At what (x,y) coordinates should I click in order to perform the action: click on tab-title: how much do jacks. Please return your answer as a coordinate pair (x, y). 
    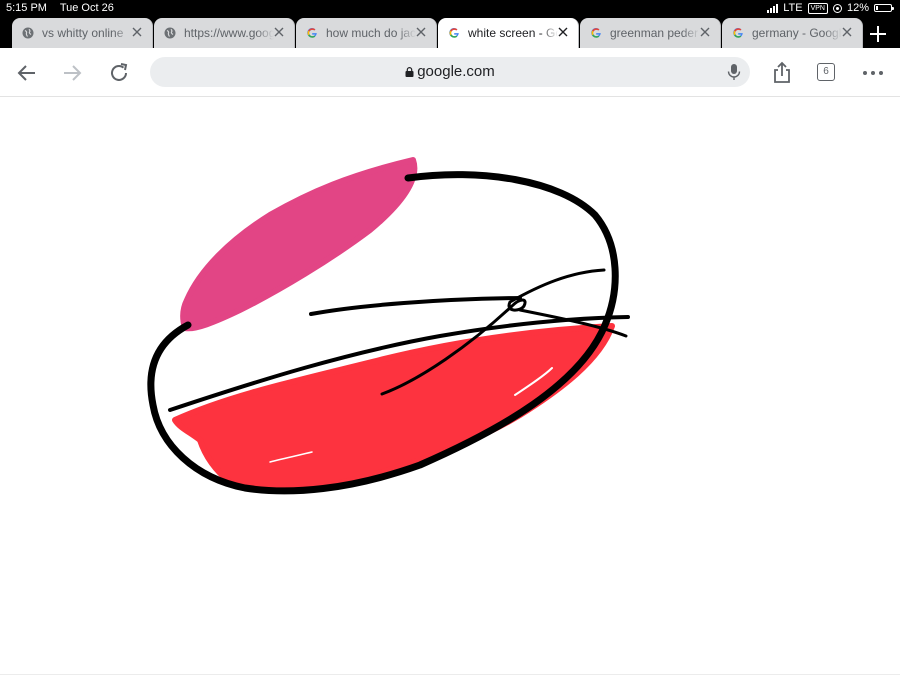
    Looking at the image, I should click on (371, 33).